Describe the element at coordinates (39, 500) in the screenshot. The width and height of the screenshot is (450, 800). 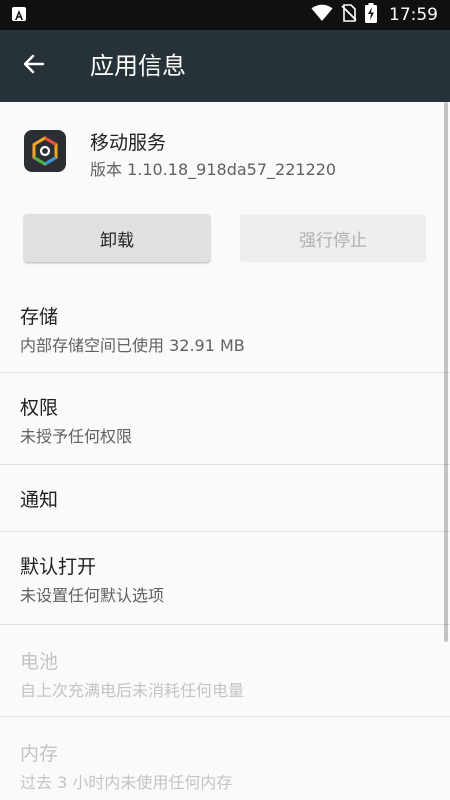
I see `item-title: 通知` at that location.